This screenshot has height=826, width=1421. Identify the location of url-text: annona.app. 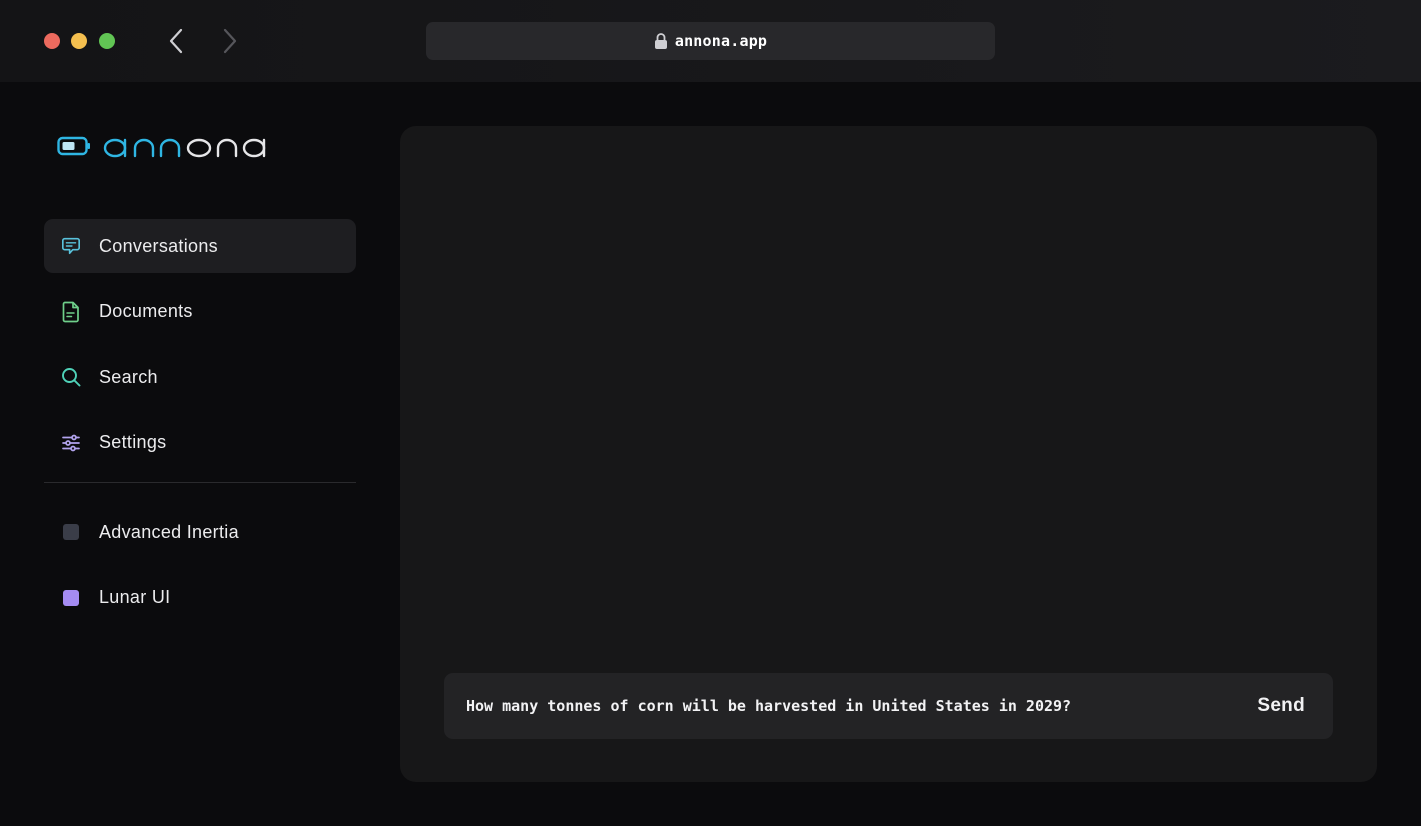
(721, 41).